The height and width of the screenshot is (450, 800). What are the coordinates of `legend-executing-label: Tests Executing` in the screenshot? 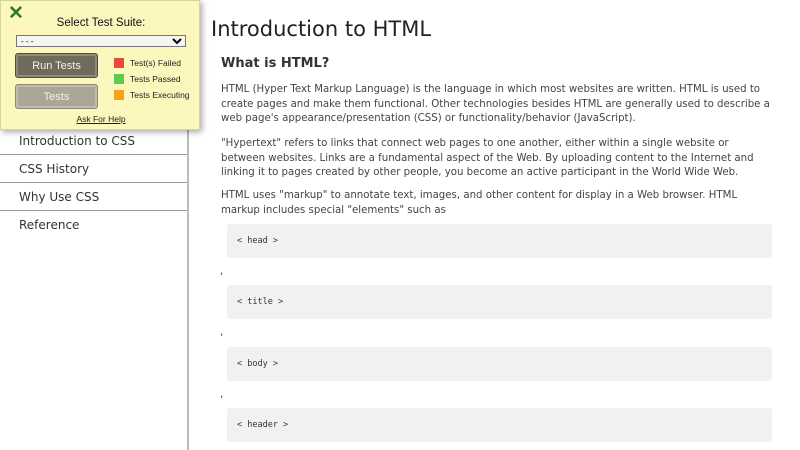 It's located at (160, 95).